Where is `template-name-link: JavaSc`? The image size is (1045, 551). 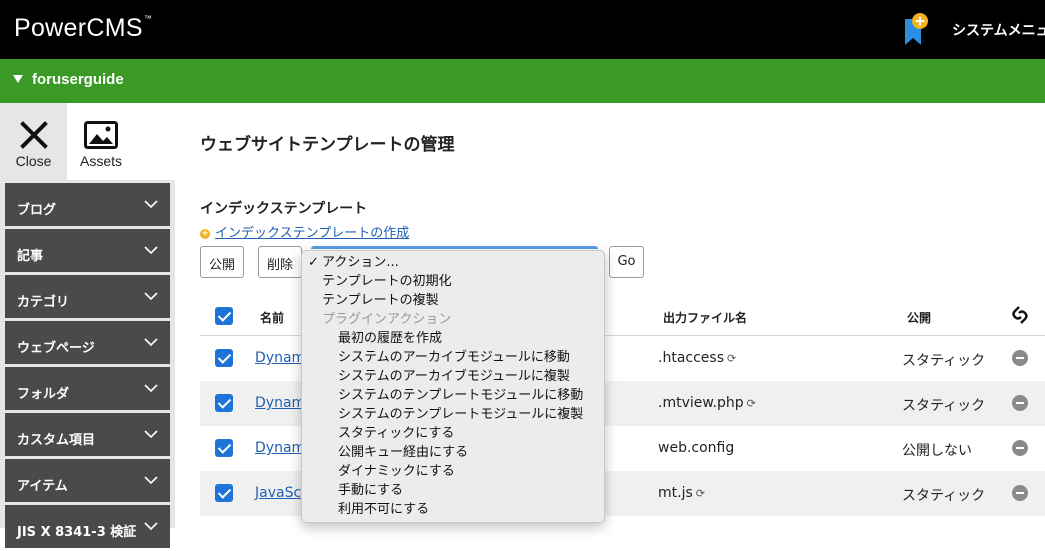 template-name-link: JavaSc is located at coordinates (278, 493).